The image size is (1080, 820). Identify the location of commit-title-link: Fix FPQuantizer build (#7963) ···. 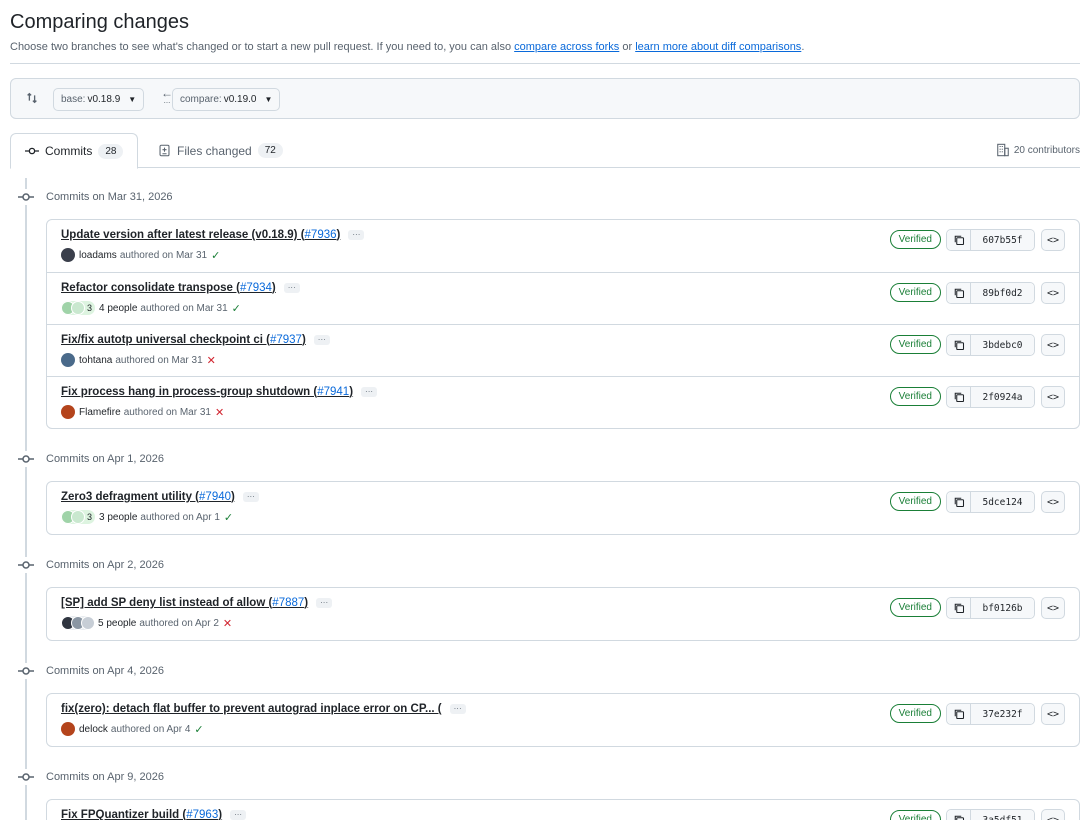
(154, 814).